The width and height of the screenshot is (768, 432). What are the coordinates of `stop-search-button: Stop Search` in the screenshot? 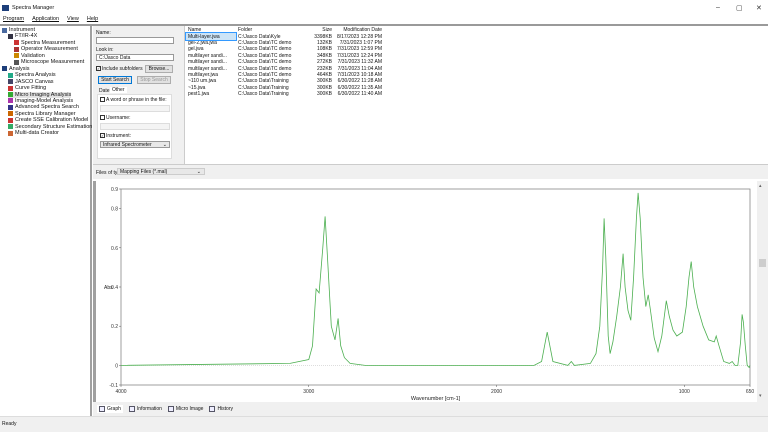 It's located at (154, 80).